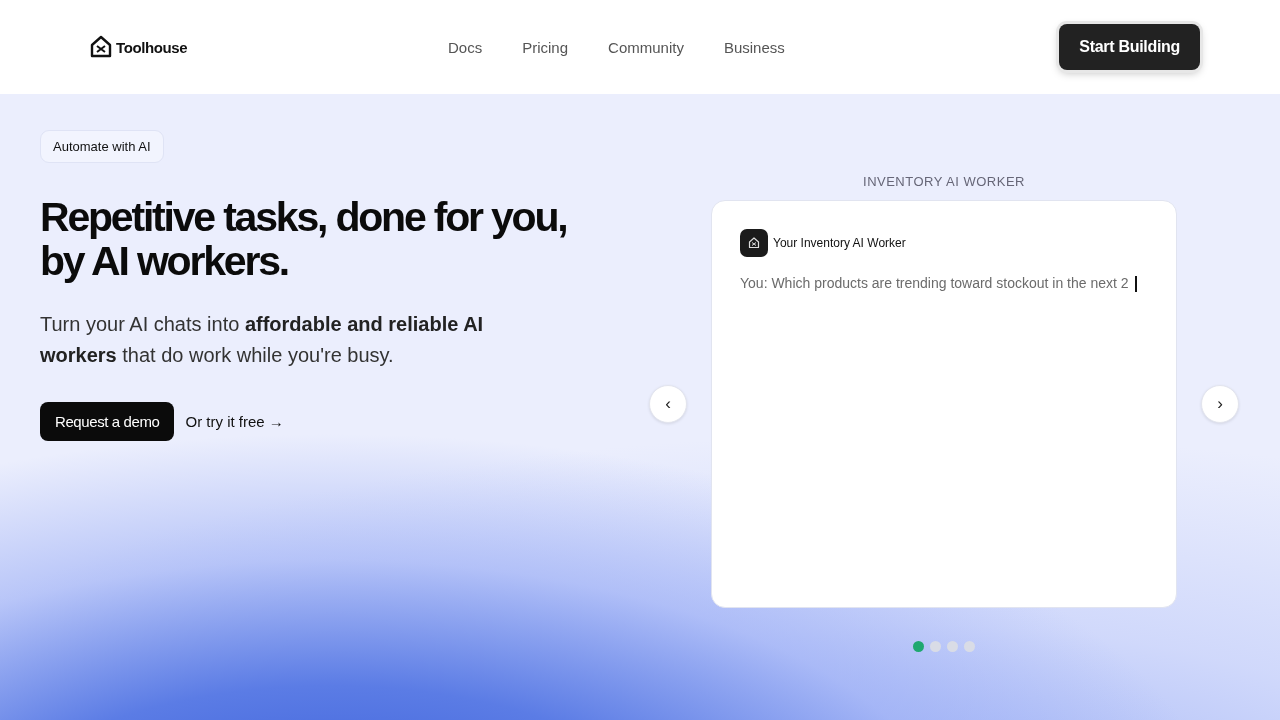 The width and height of the screenshot is (1280, 720). I want to click on previous-button: ‹, so click(668, 404).